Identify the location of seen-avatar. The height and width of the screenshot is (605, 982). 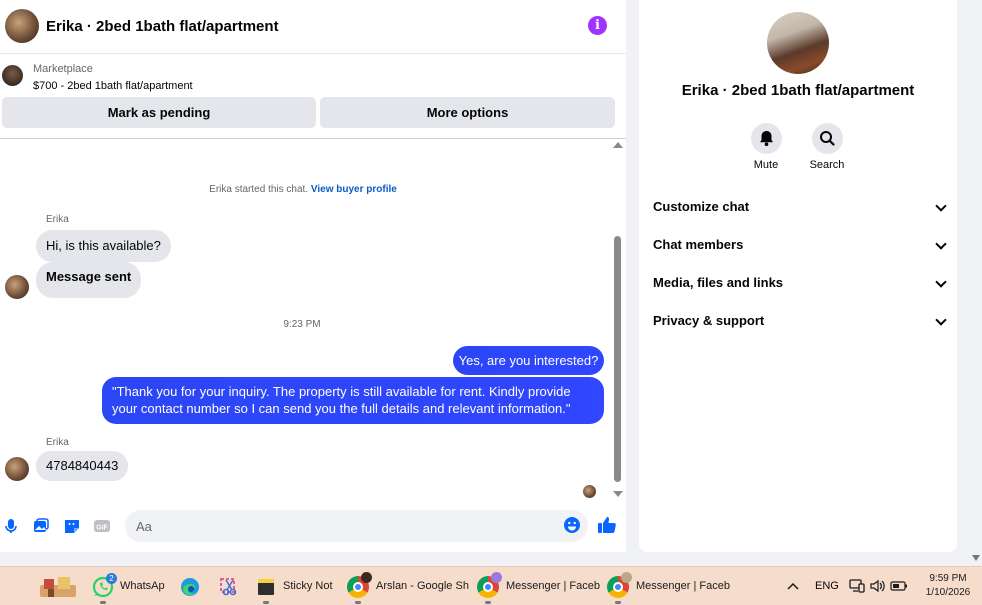
(589, 491).